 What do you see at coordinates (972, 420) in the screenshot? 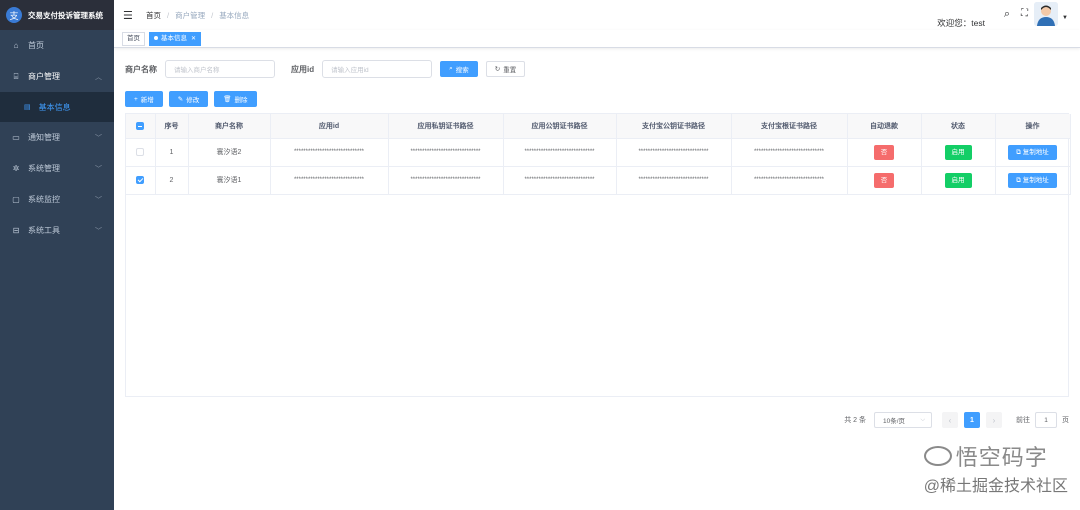
I see `page-number-current: 1` at bounding box center [972, 420].